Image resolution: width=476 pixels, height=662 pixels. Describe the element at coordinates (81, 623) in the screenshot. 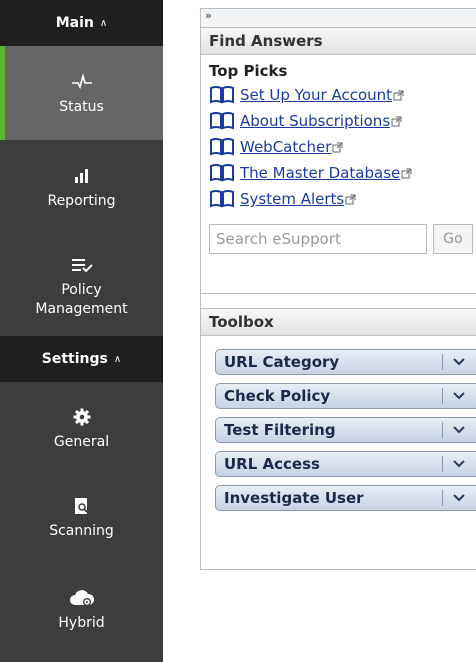

I see `nav-item-label: Hybrid` at that location.